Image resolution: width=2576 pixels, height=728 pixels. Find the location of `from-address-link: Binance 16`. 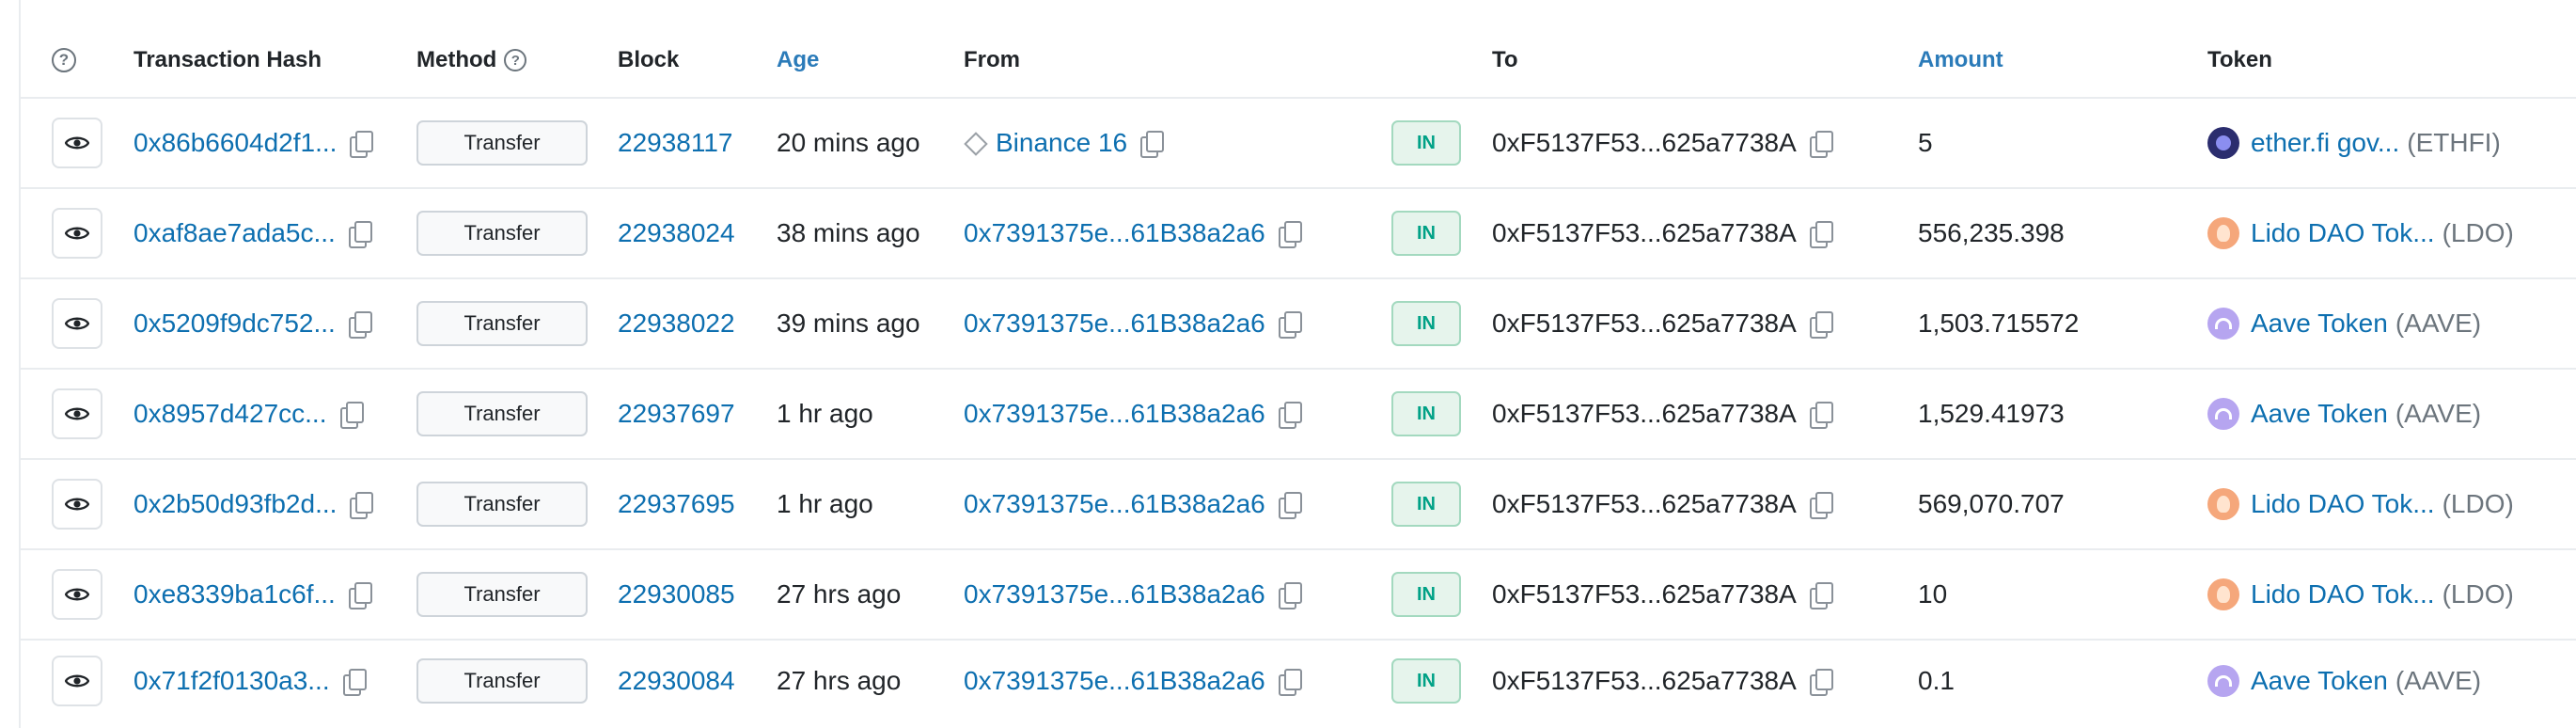

from-address-link: Binance 16 is located at coordinates (1061, 143).